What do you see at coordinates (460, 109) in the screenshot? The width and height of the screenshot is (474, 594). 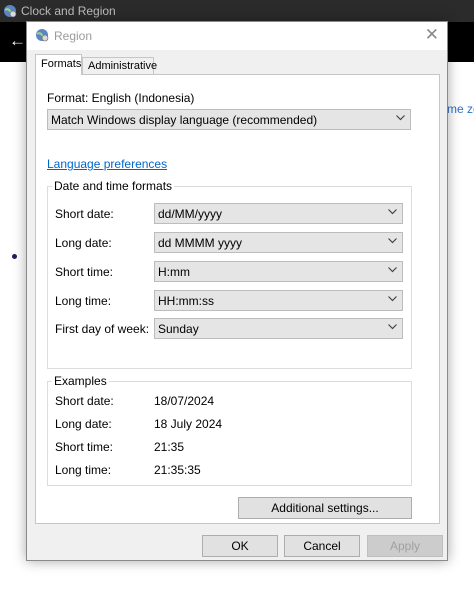 I see `background-partial-link: me ze` at bounding box center [460, 109].